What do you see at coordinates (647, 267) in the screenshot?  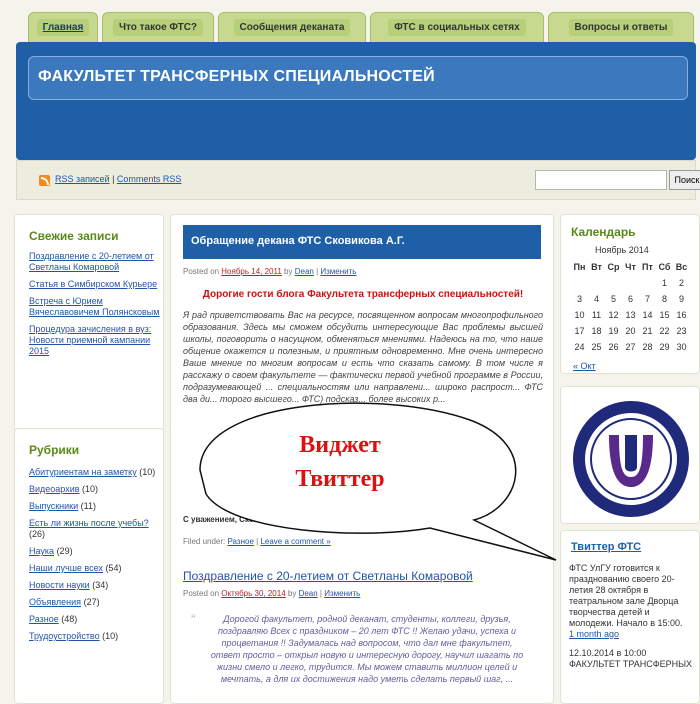 I see `weekday-header: Пт` at bounding box center [647, 267].